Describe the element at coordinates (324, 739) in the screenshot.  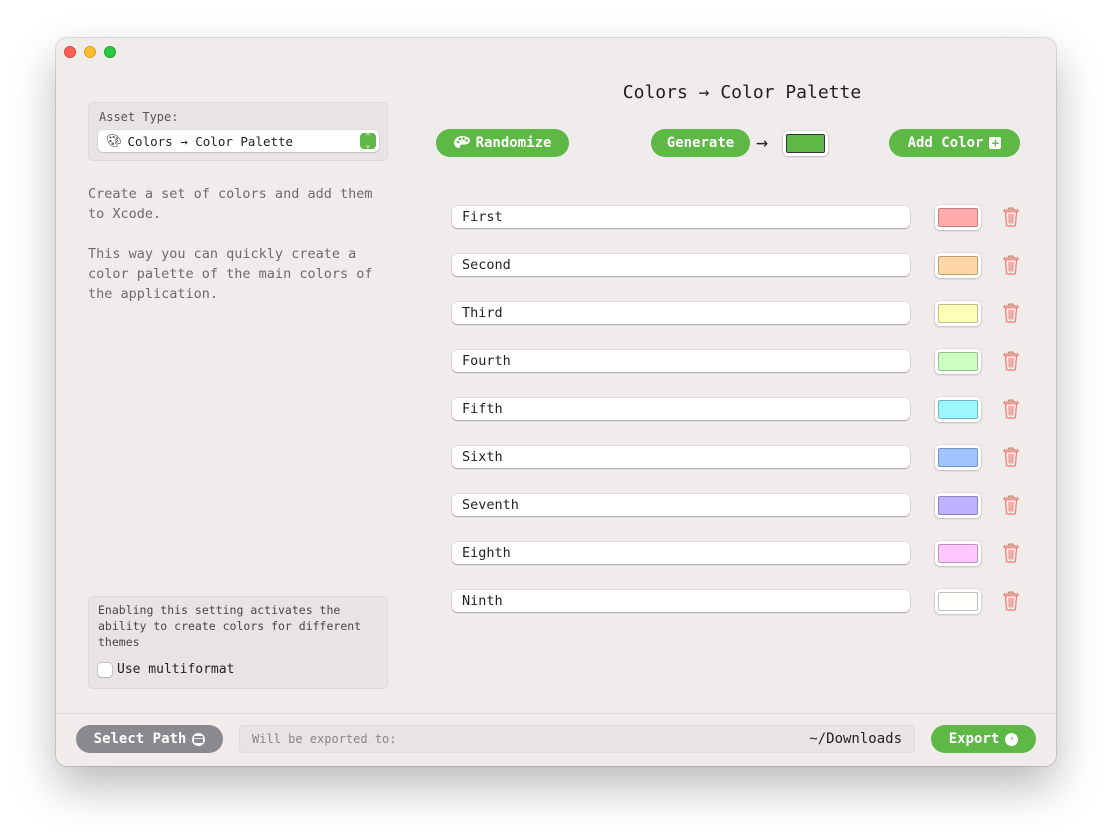
I see `export-path-hint: Will be exported to:` at that location.